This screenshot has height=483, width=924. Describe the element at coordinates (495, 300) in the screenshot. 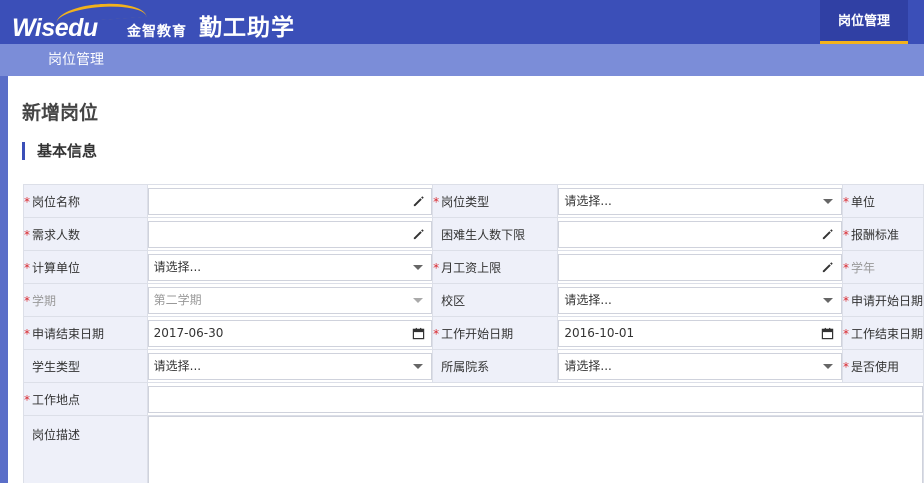

I see `field-label: 校区` at that location.